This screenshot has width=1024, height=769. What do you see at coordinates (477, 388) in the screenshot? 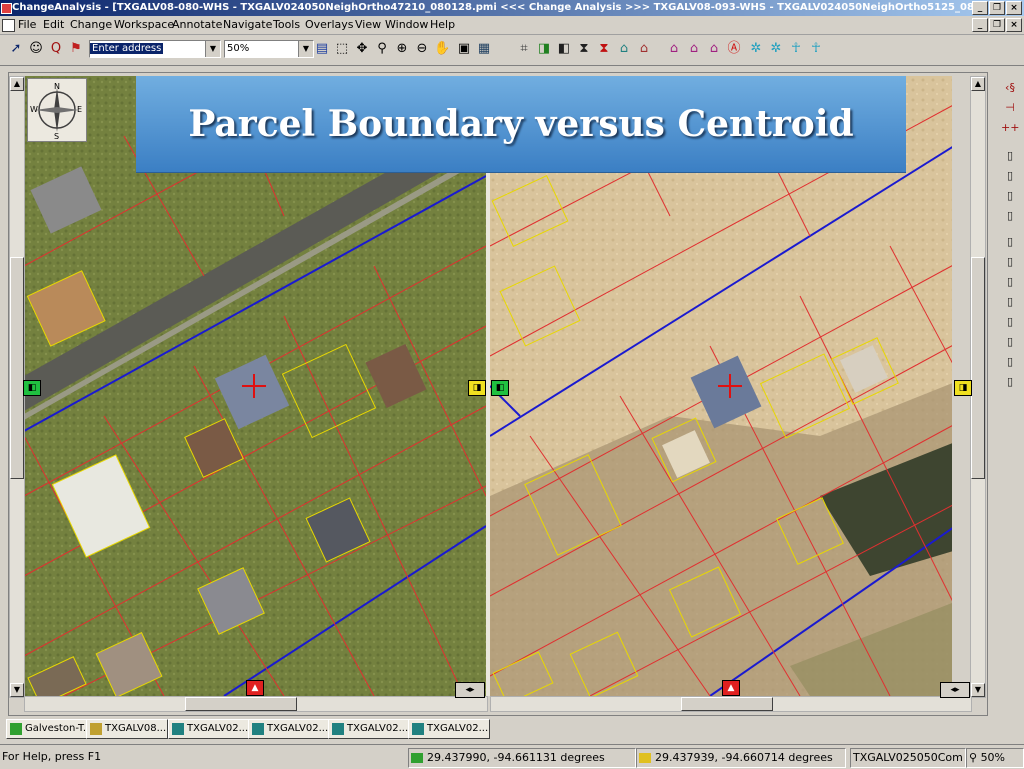
I see `sync-flag-mid-icon: ◨` at bounding box center [477, 388].